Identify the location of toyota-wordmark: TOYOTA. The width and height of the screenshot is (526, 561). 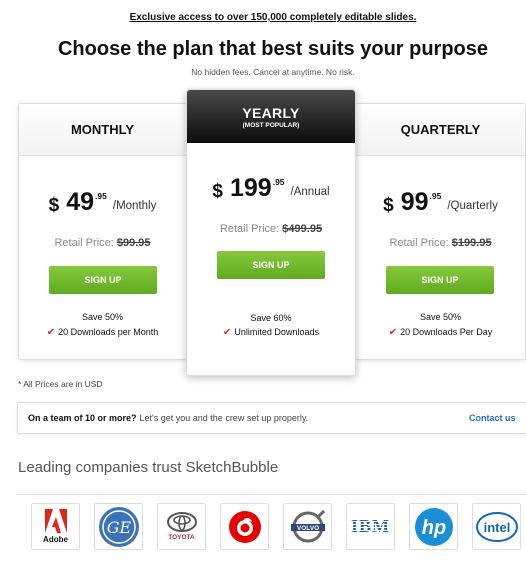
(181, 537).